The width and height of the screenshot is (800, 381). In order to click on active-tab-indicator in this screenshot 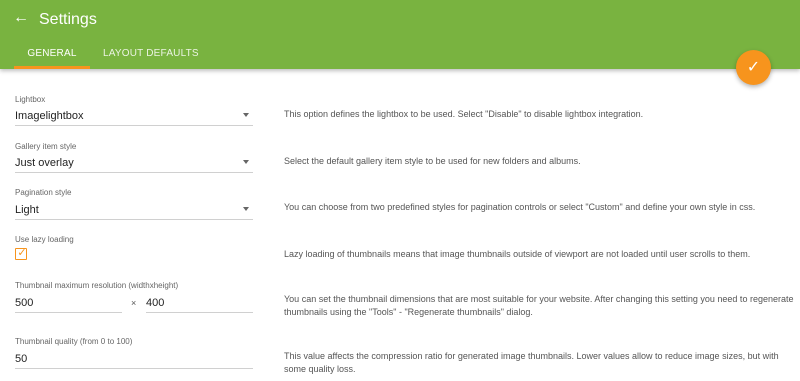, I will do `click(52, 67)`.